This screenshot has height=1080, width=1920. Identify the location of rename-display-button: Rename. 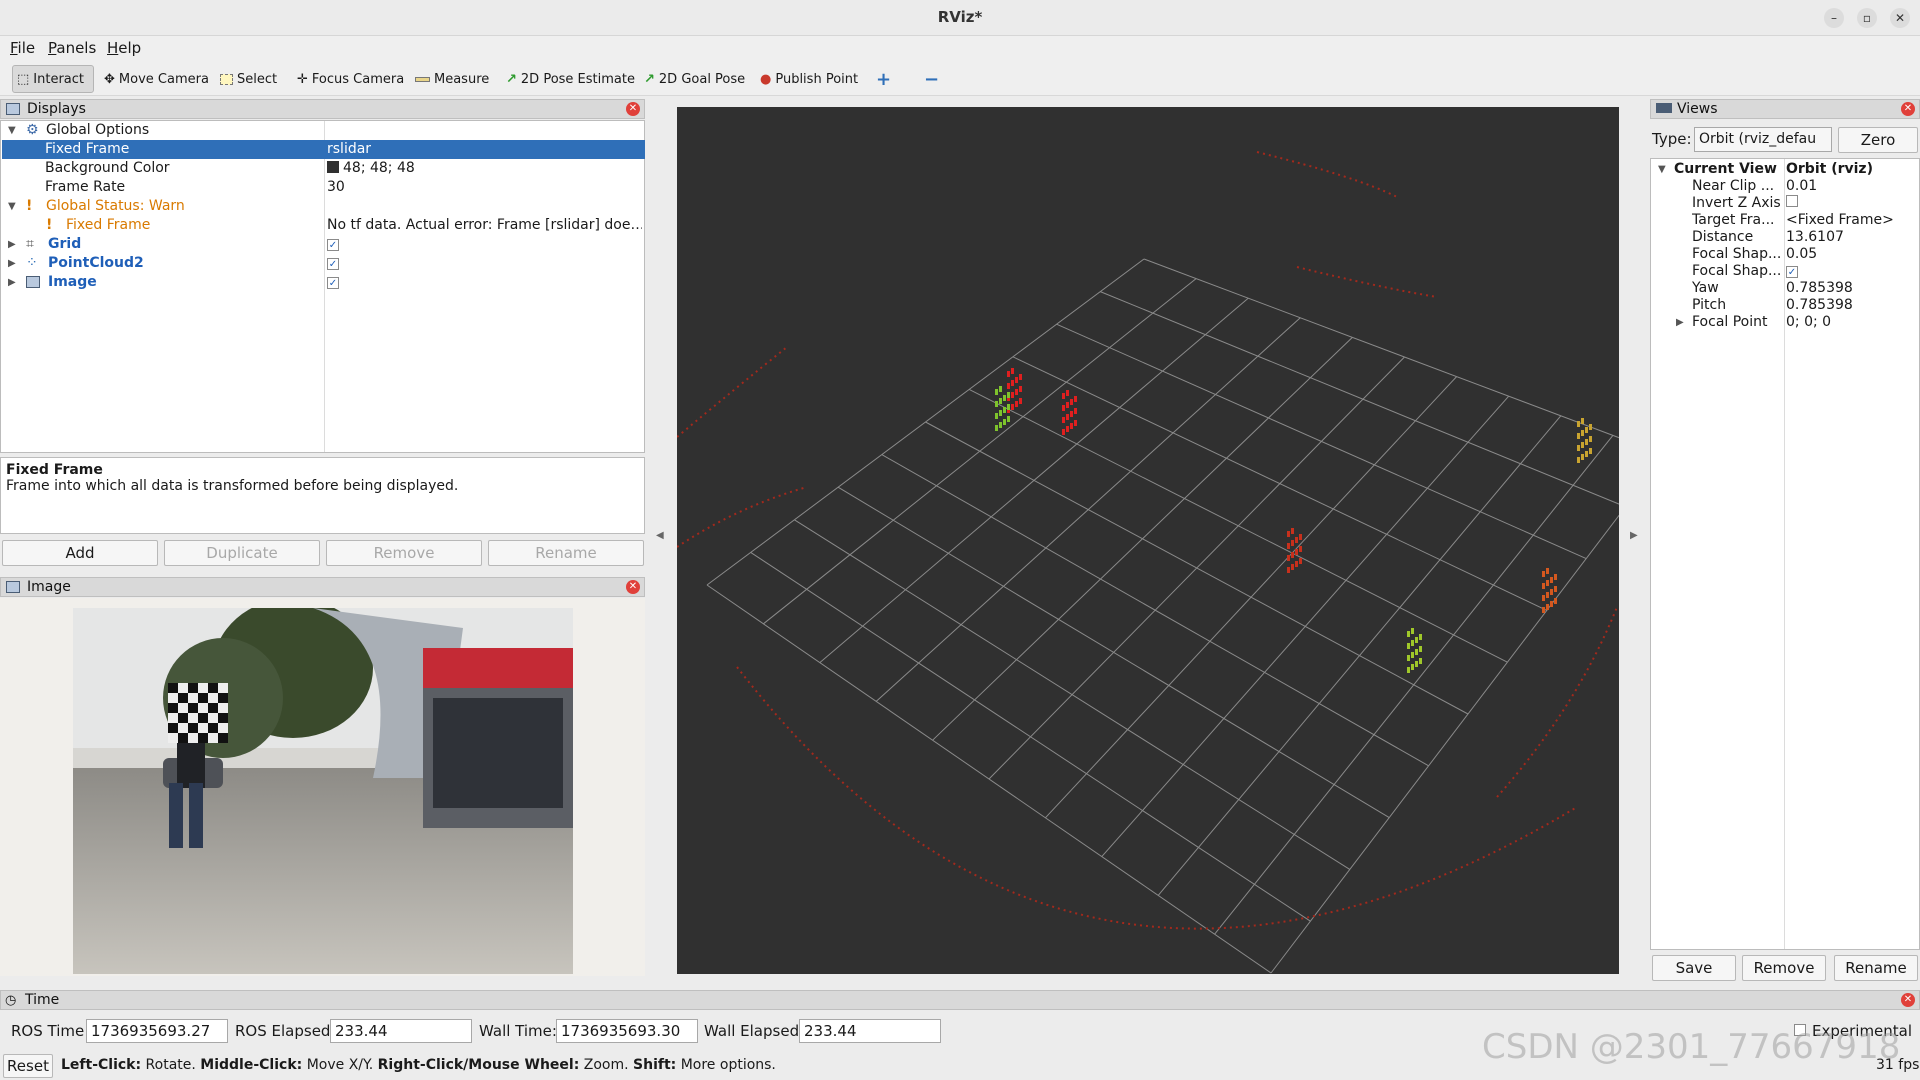
(566, 553).